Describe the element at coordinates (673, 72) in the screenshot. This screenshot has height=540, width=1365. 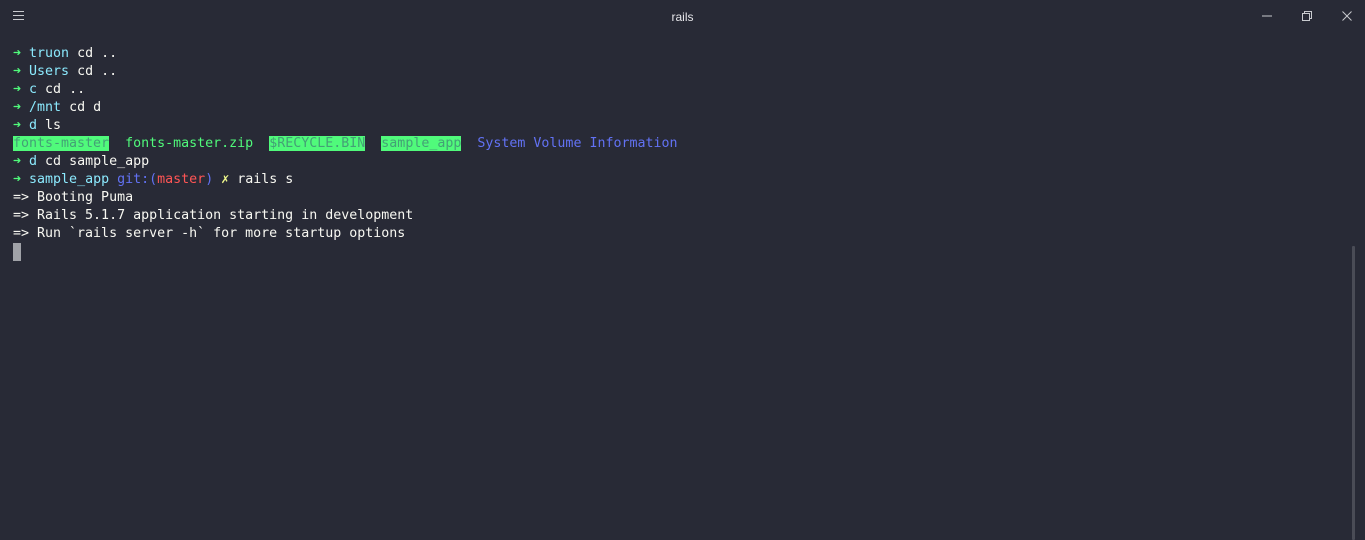
I see `prompt-line: ➜ Users cd ..` at that location.